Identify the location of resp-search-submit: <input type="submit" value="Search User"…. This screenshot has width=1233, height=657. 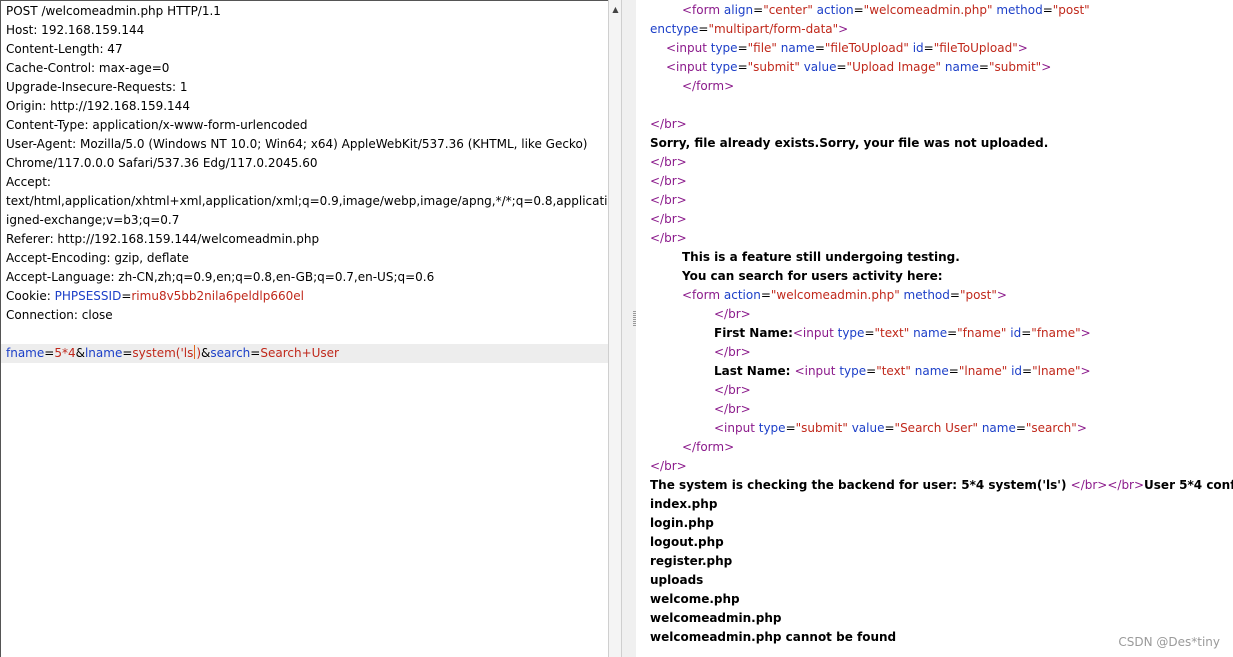
(900, 428).